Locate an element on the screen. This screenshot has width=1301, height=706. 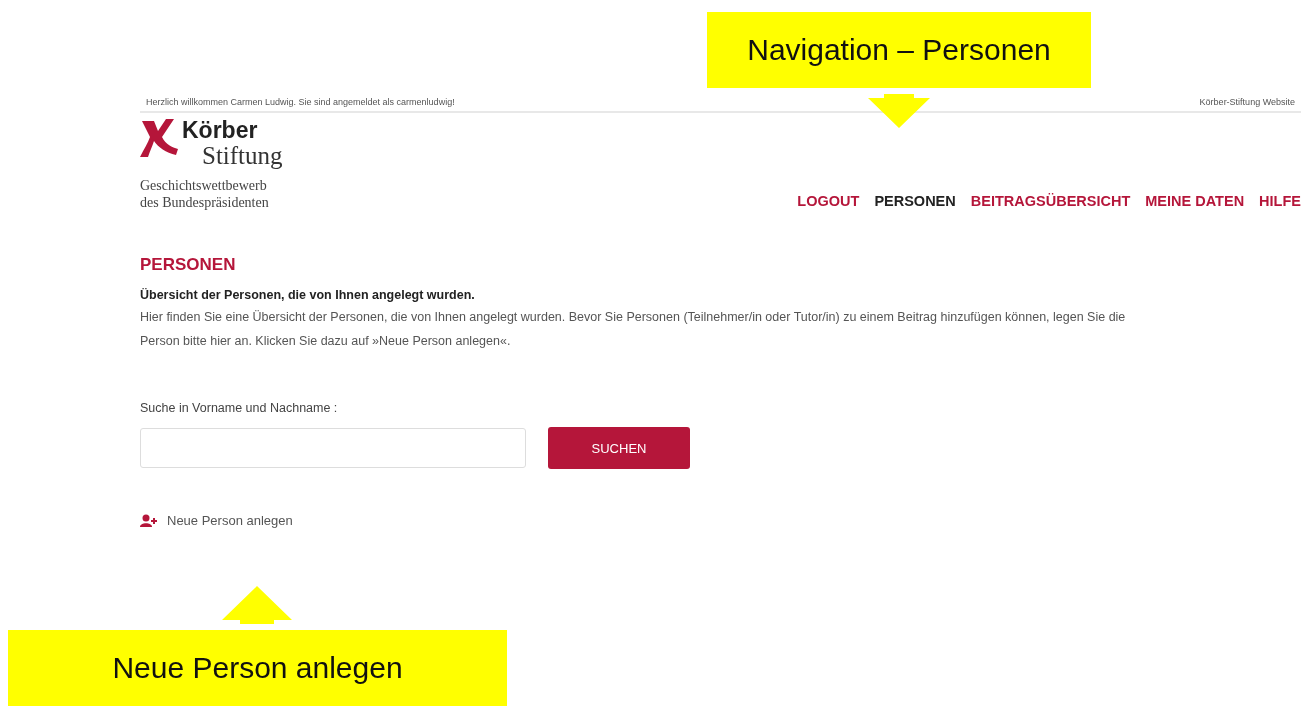
nav-link: LOGOUT is located at coordinates (828, 201).